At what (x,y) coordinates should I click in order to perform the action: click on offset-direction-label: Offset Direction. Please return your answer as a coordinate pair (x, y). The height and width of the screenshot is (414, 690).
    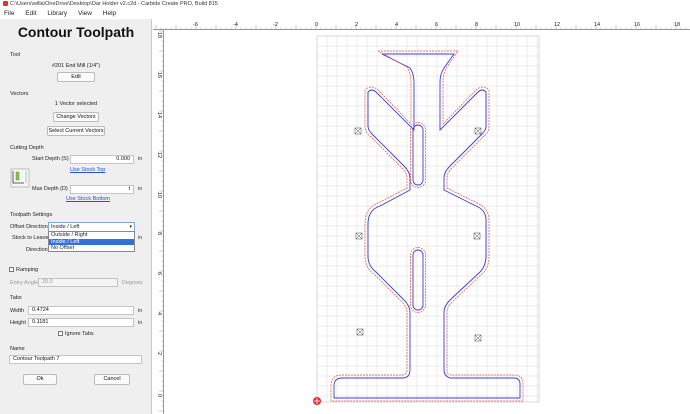
    Looking at the image, I should click on (29, 227).